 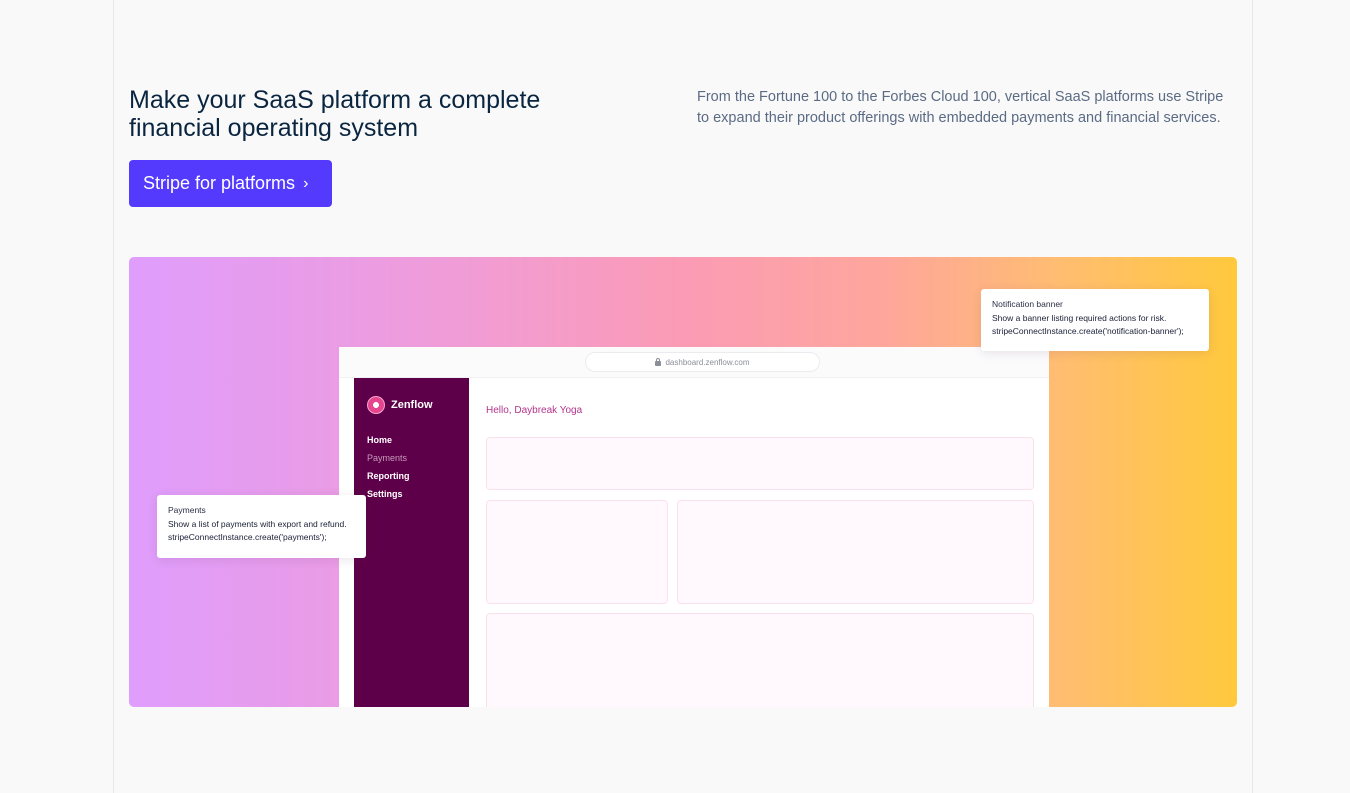 I want to click on mock-nav-item-home: Home, so click(x=388, y=440).